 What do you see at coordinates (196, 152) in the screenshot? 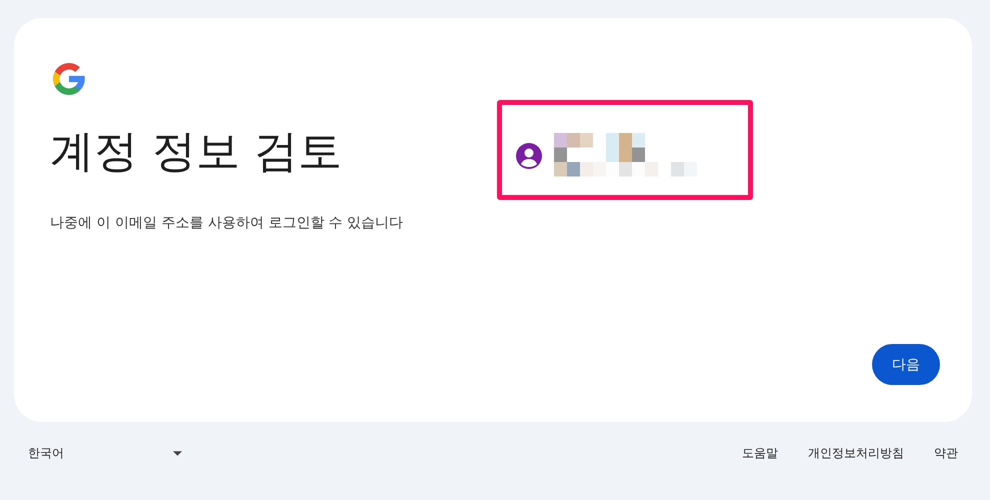
I see `page-title: 계정 정보 검토` at bounding box center [196, 152].